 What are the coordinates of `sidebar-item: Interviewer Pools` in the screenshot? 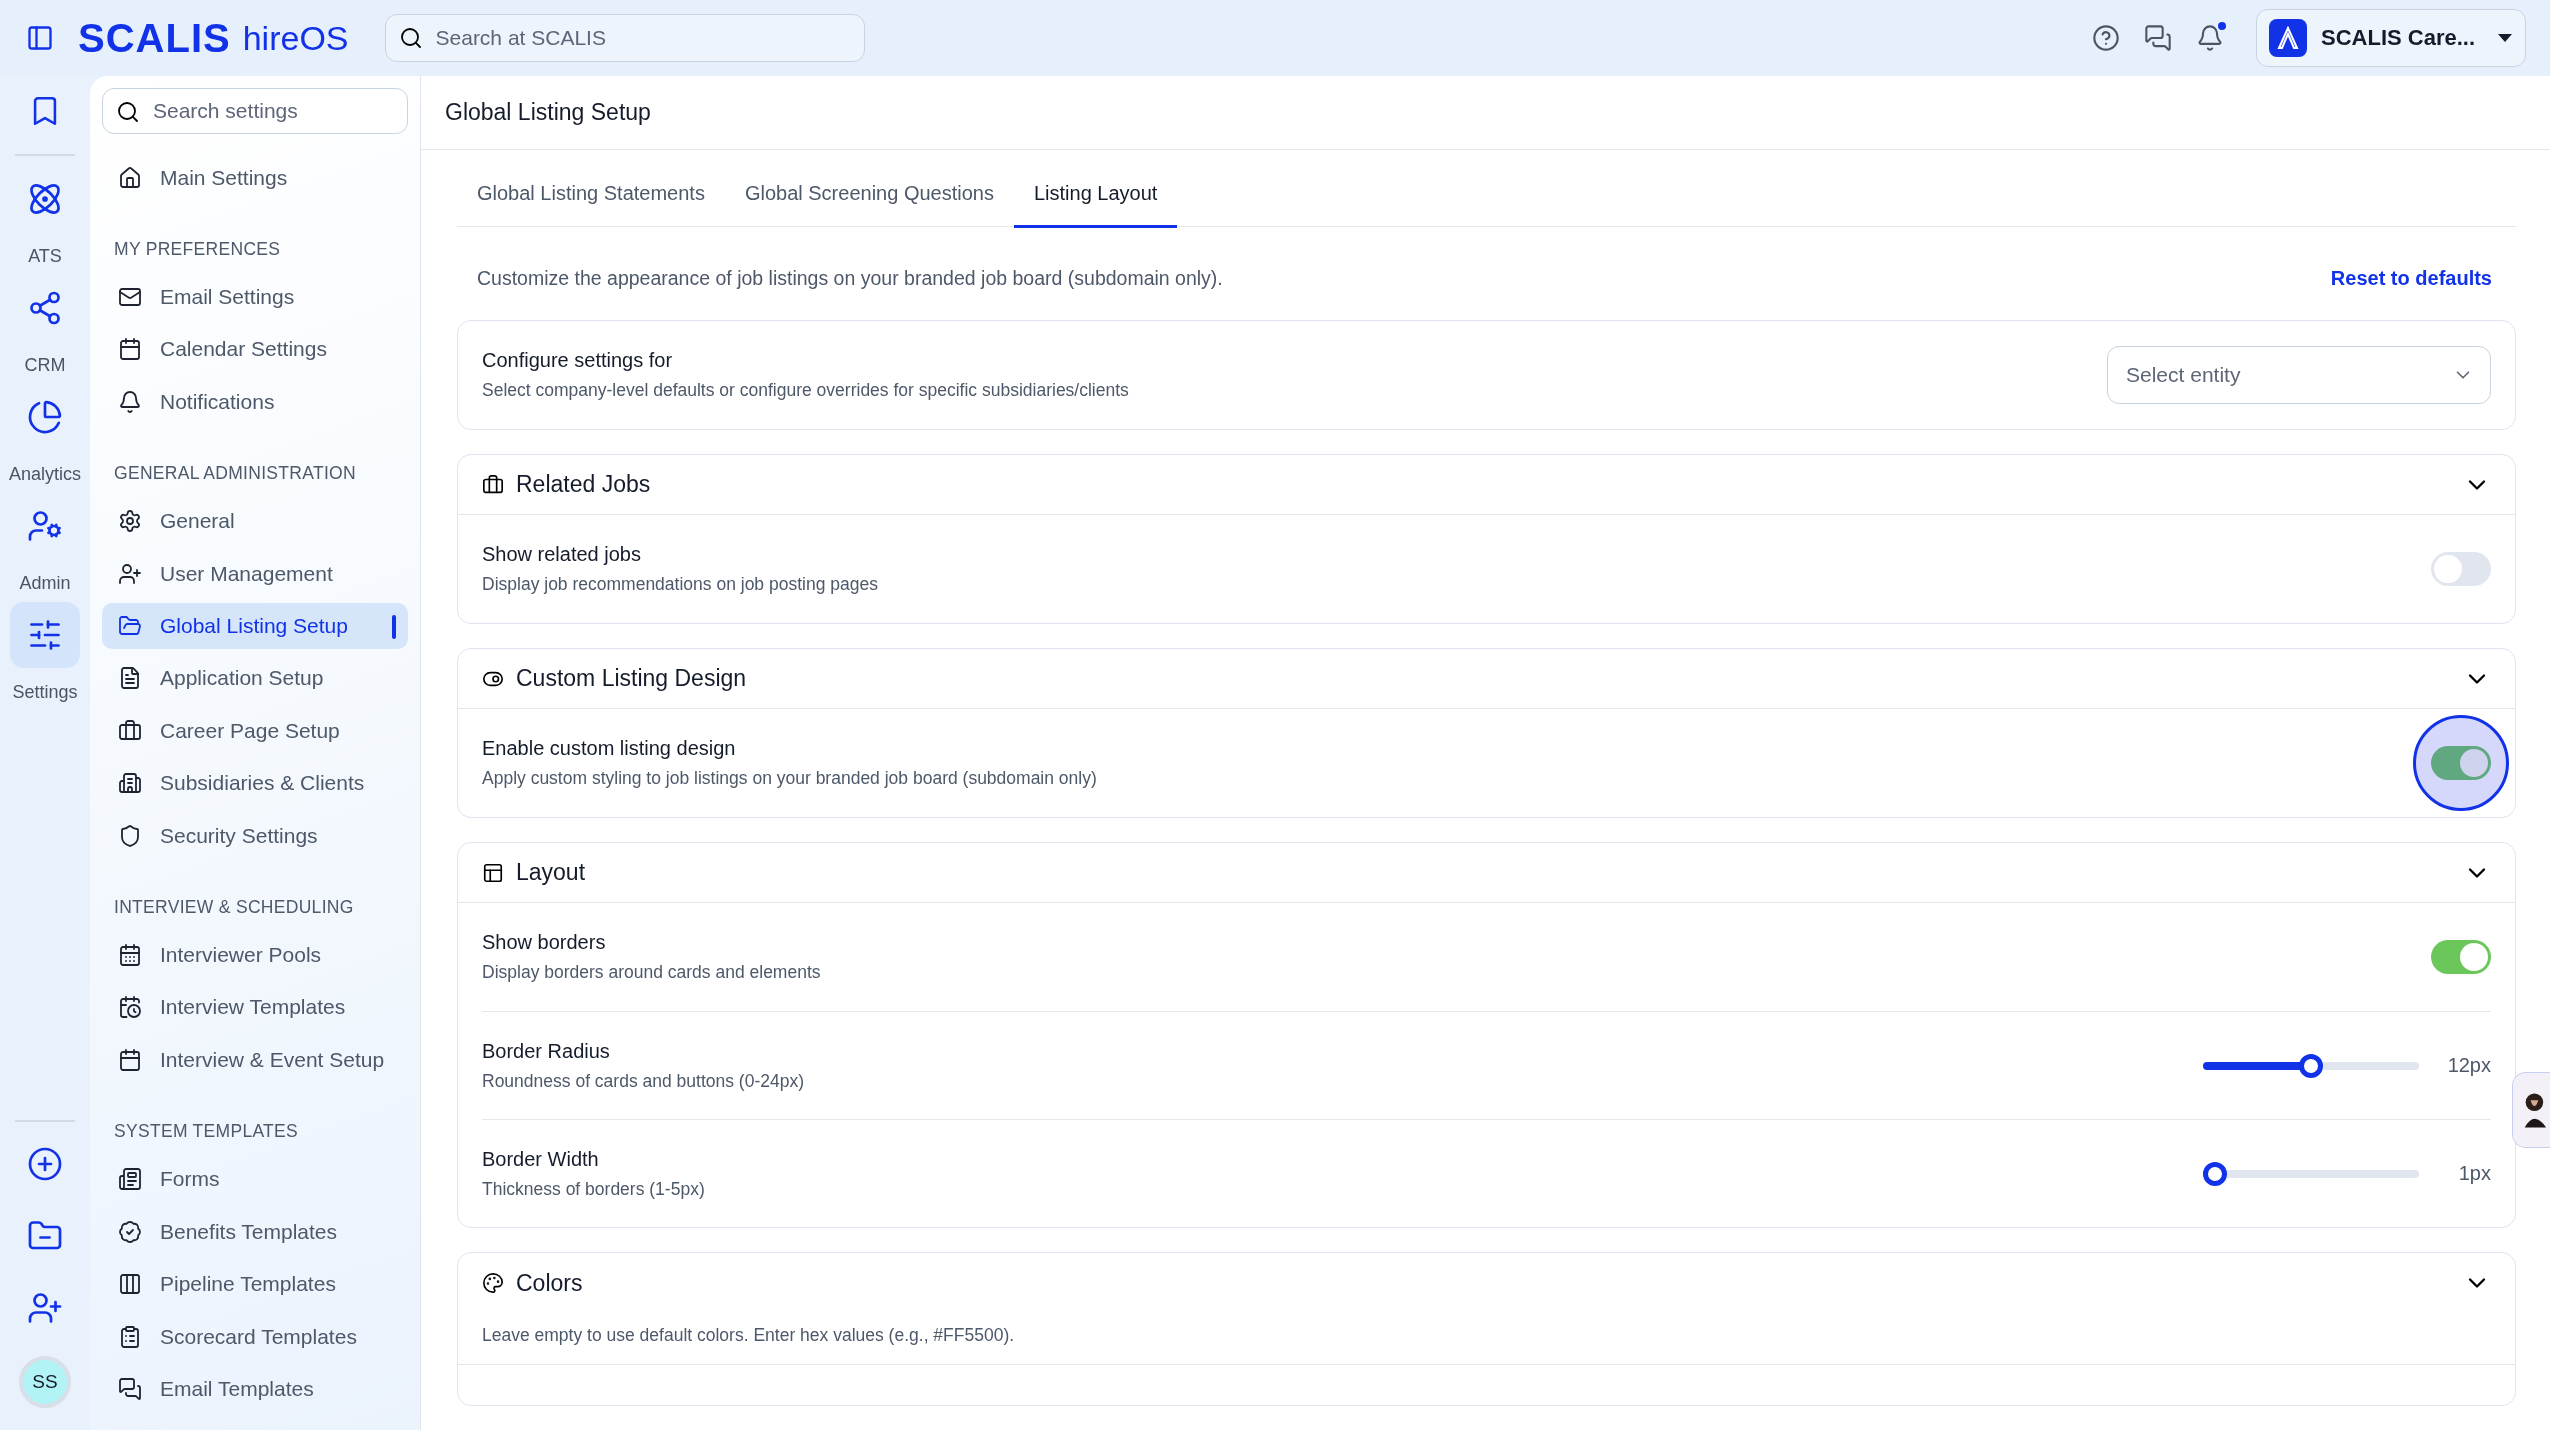 It's located at (255, 955).